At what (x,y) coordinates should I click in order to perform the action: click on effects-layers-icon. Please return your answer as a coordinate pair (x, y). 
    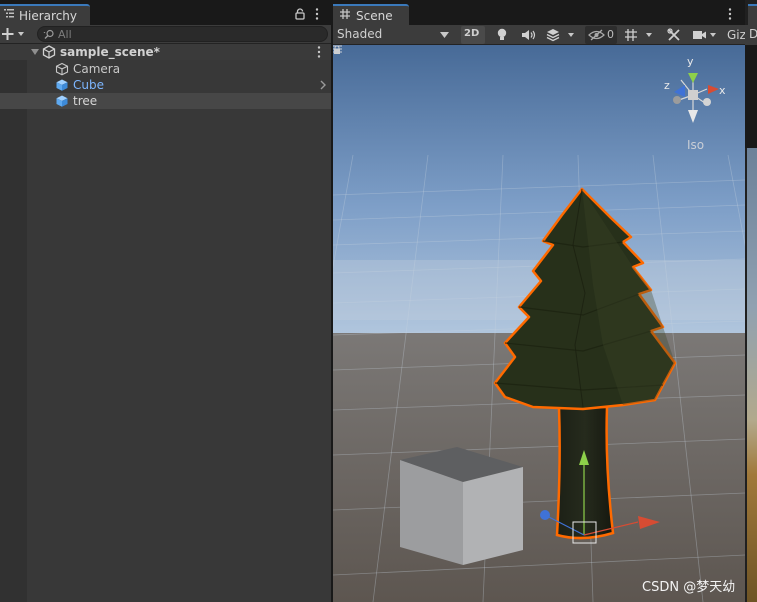
    Looking at the image, I should click on (560, 35).